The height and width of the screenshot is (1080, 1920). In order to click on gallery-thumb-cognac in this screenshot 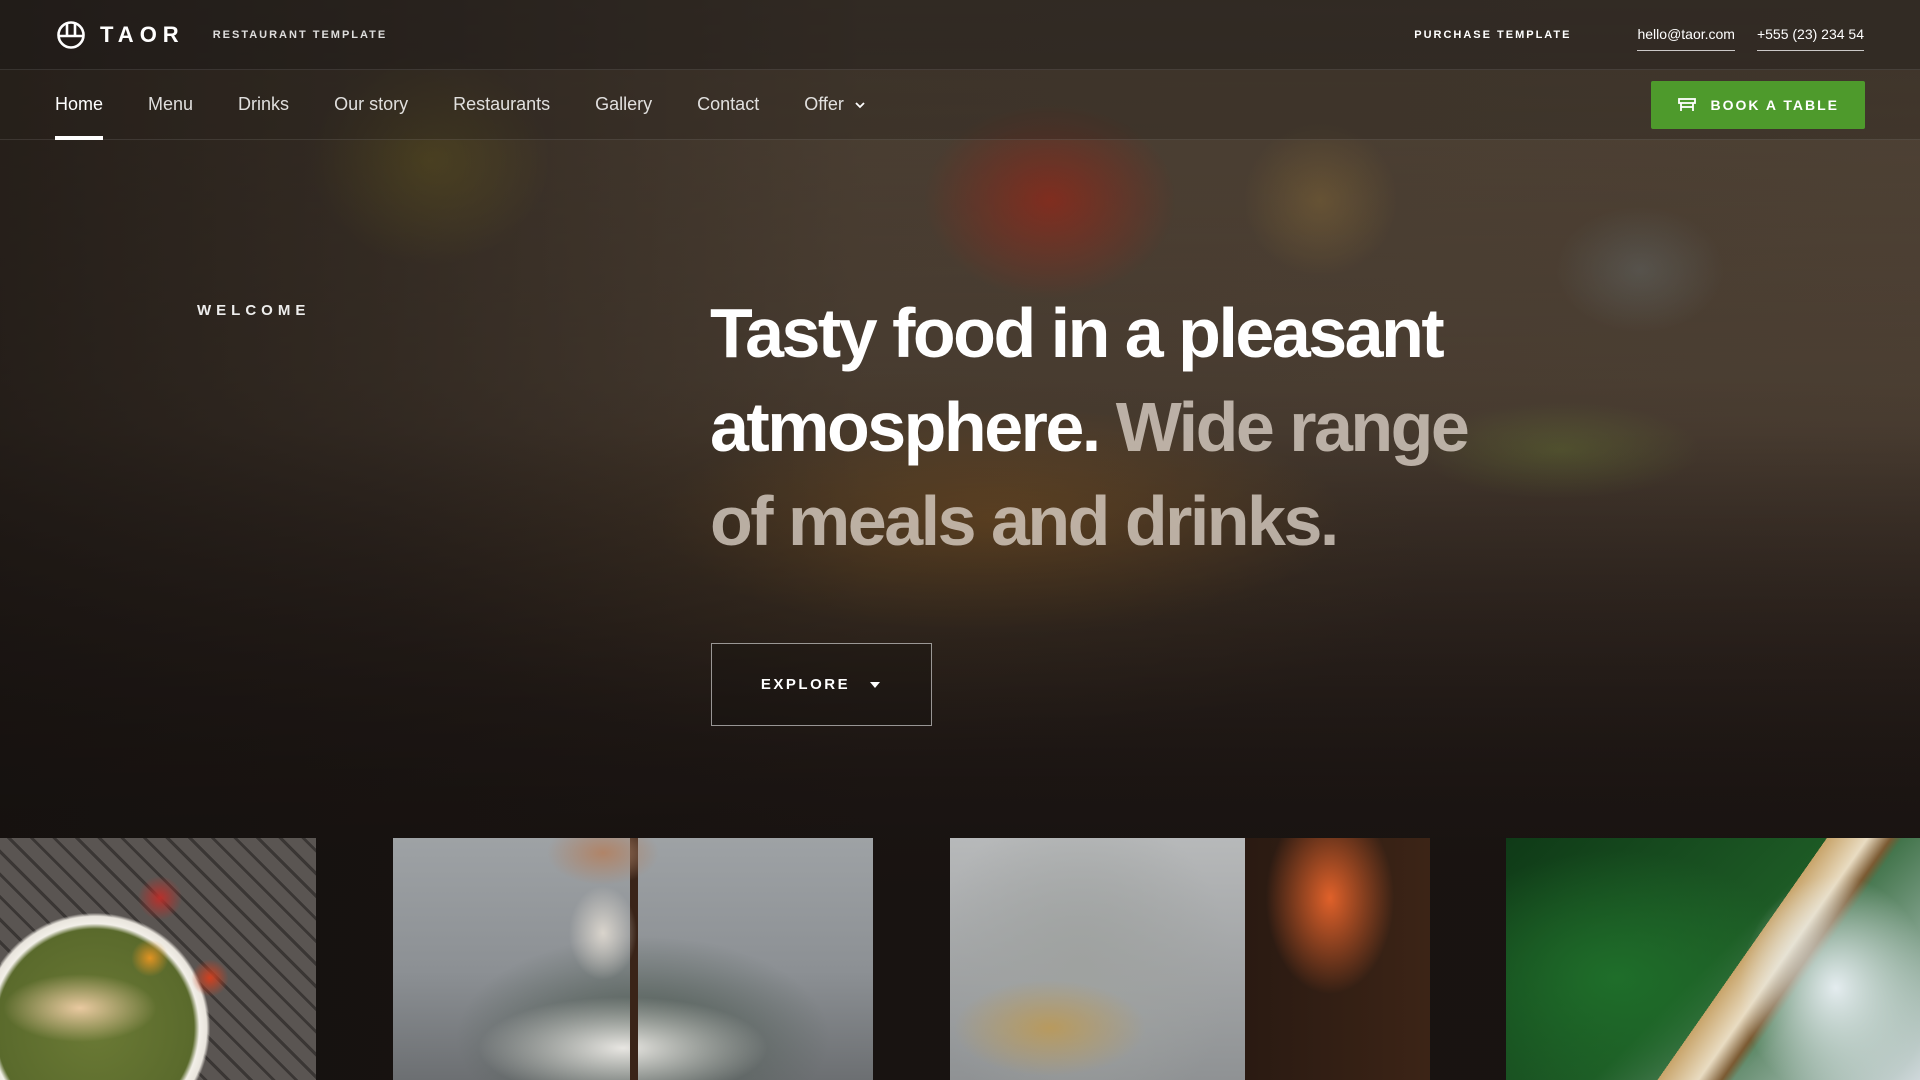, I will do `click(1190, 959)`.